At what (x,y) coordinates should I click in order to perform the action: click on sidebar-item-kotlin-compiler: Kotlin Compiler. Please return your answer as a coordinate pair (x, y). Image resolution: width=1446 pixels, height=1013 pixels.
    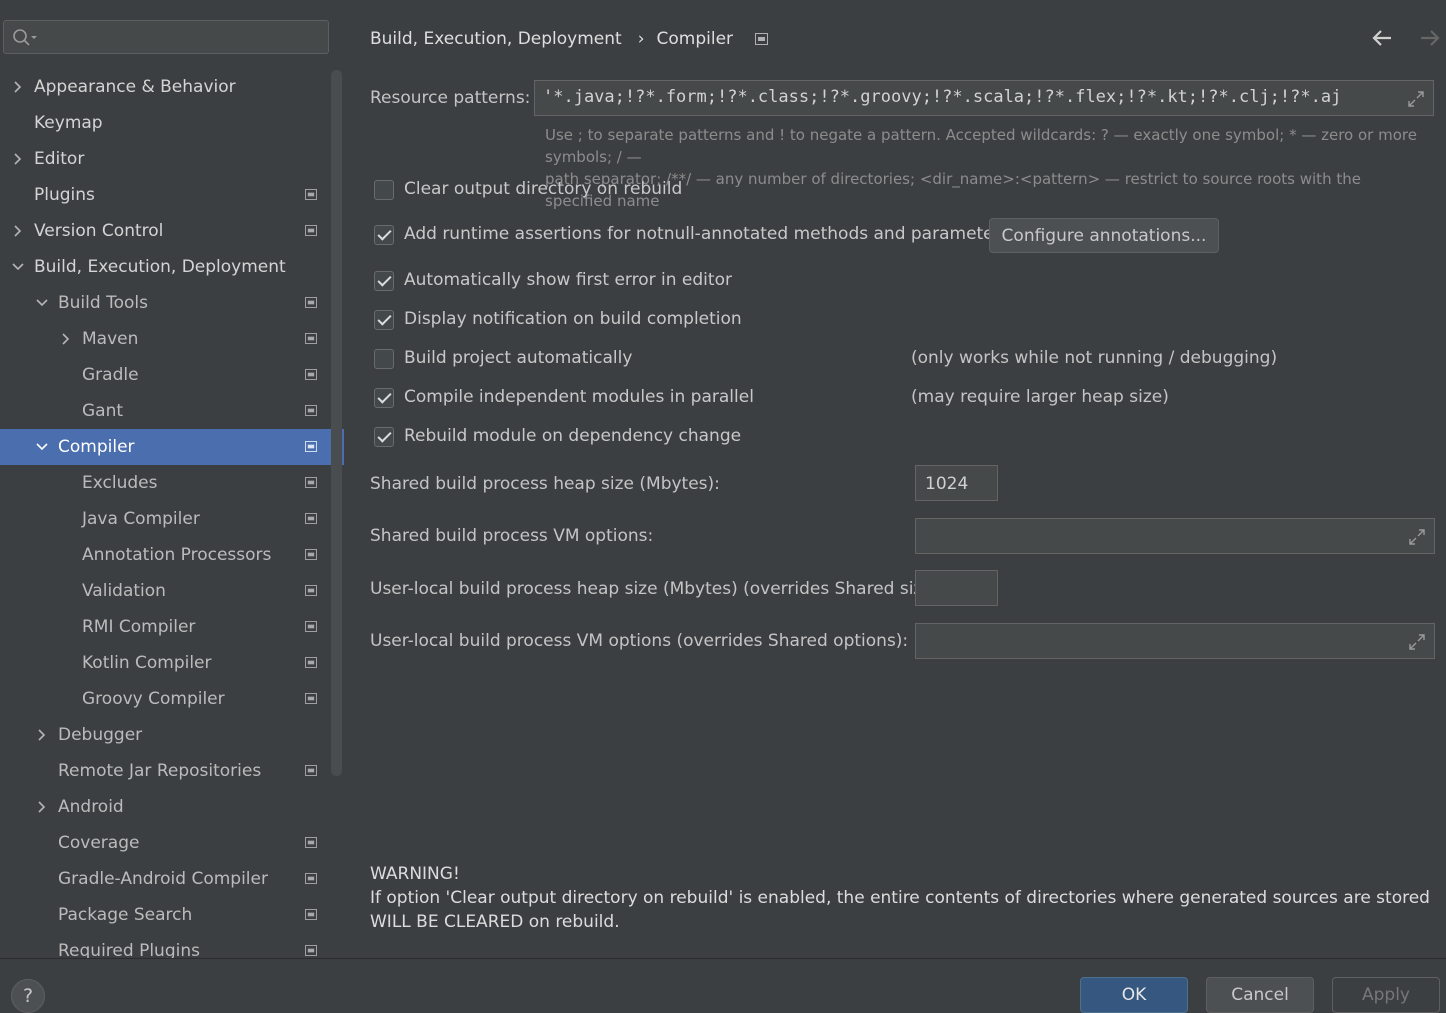
    Looking at the image, I should click on (172, 663).